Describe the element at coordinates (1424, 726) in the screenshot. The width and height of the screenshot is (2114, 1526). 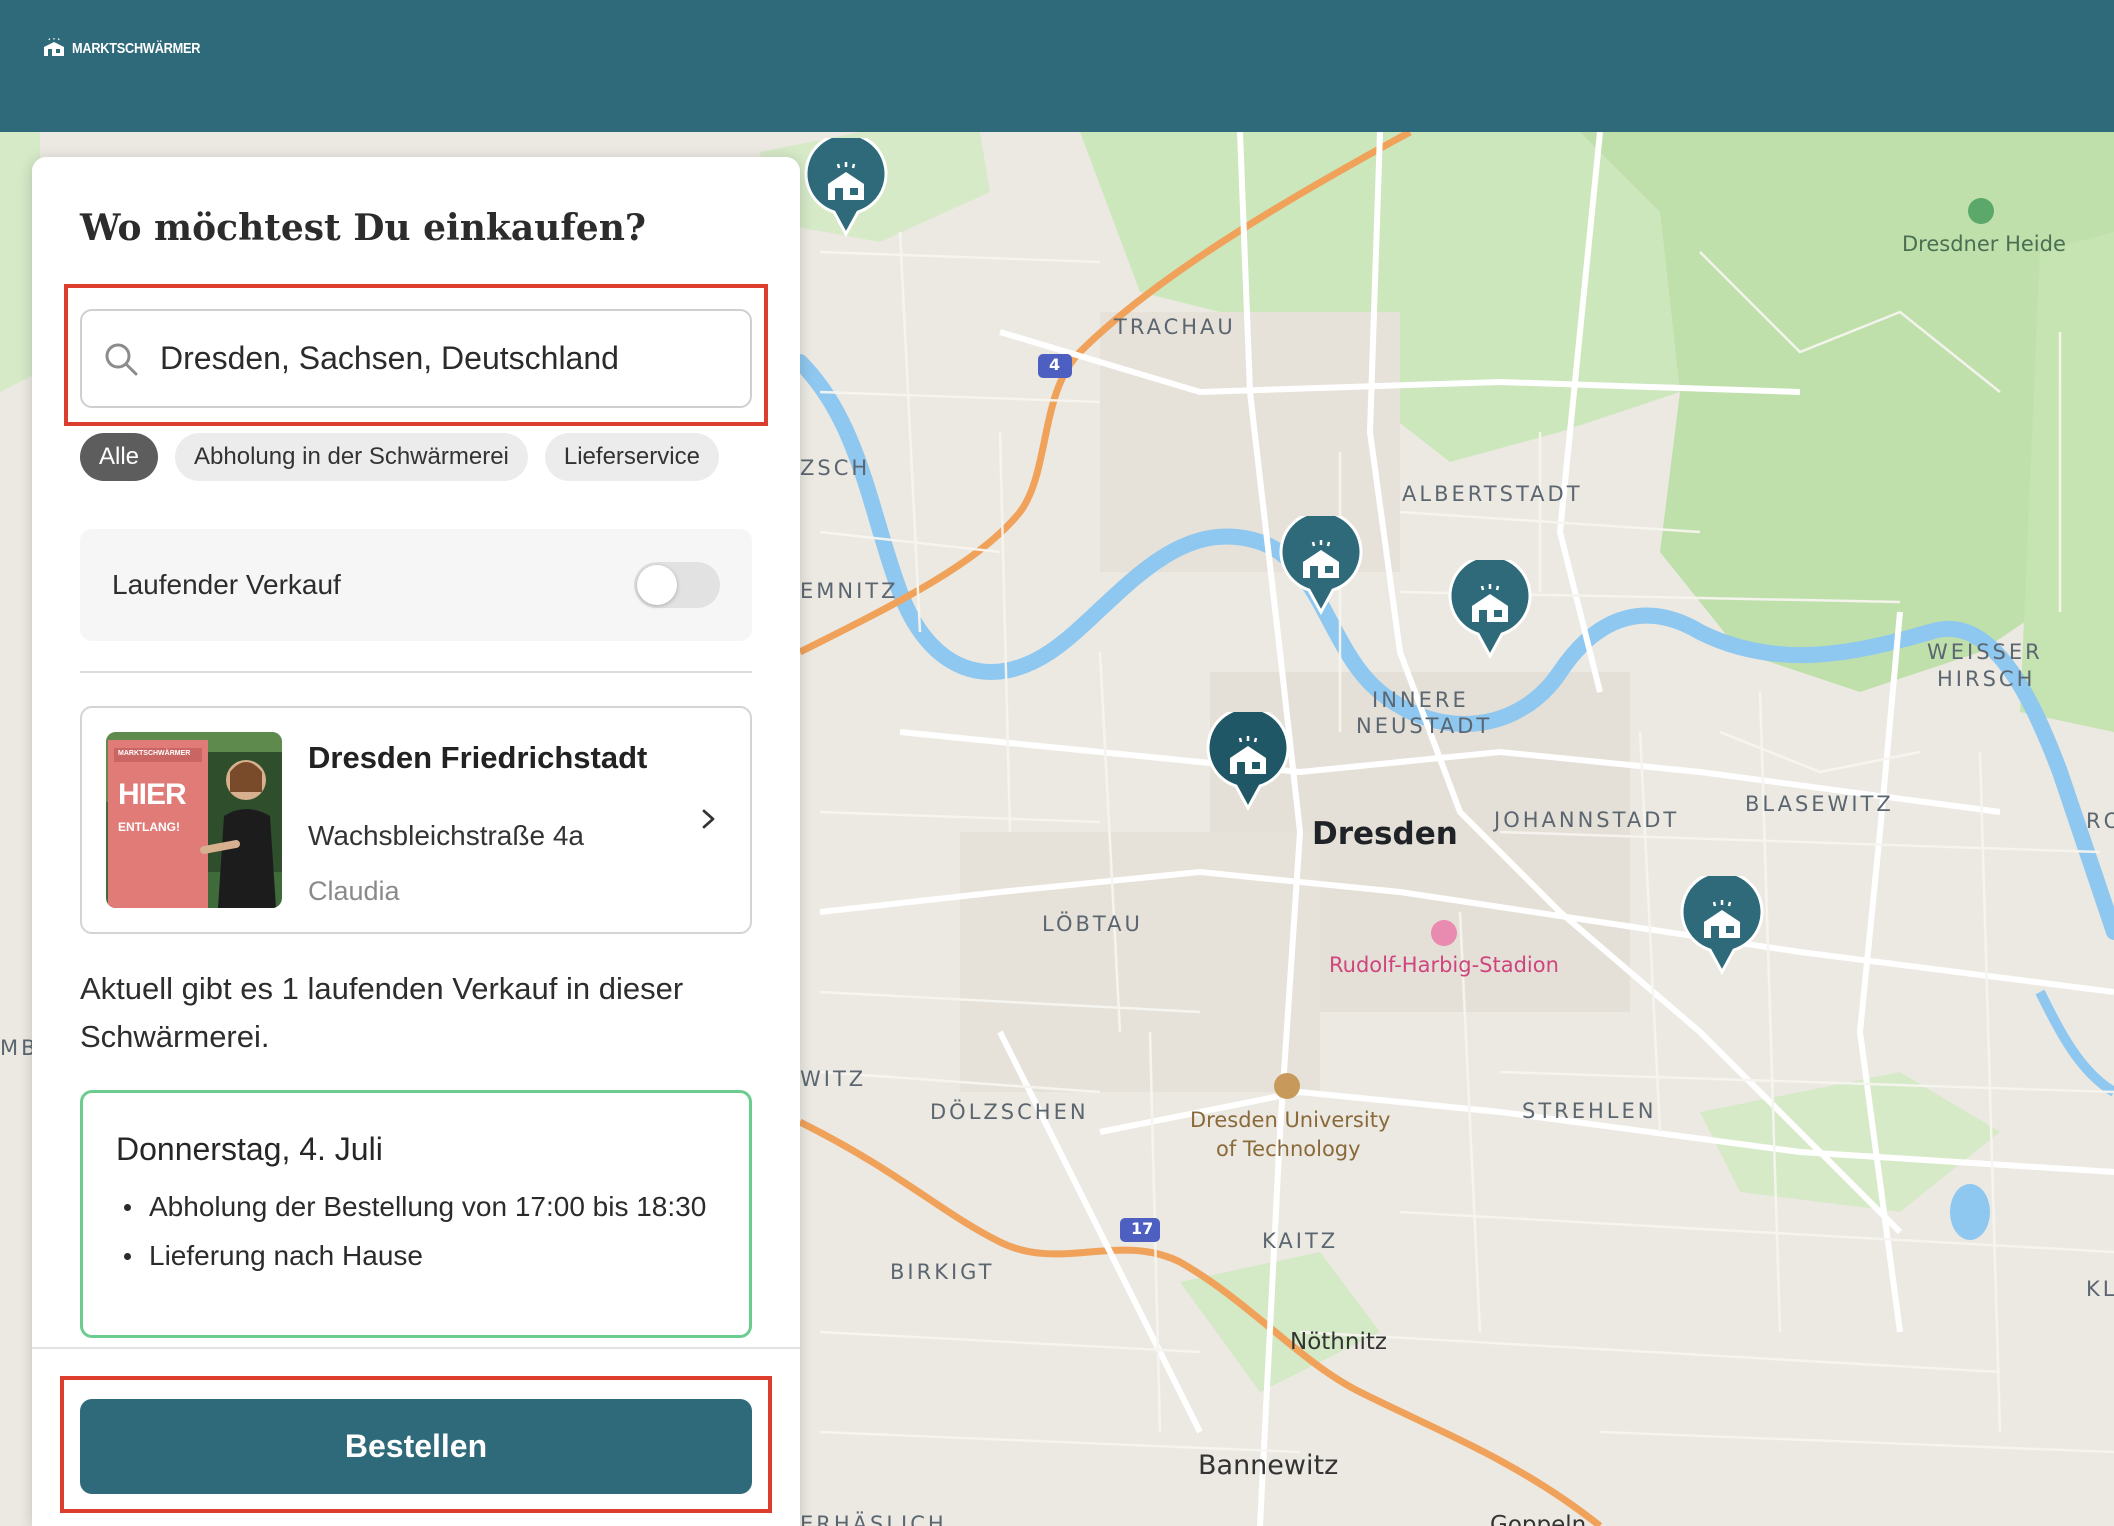
I see `label-neustadt: NEUSTADT` at that location.